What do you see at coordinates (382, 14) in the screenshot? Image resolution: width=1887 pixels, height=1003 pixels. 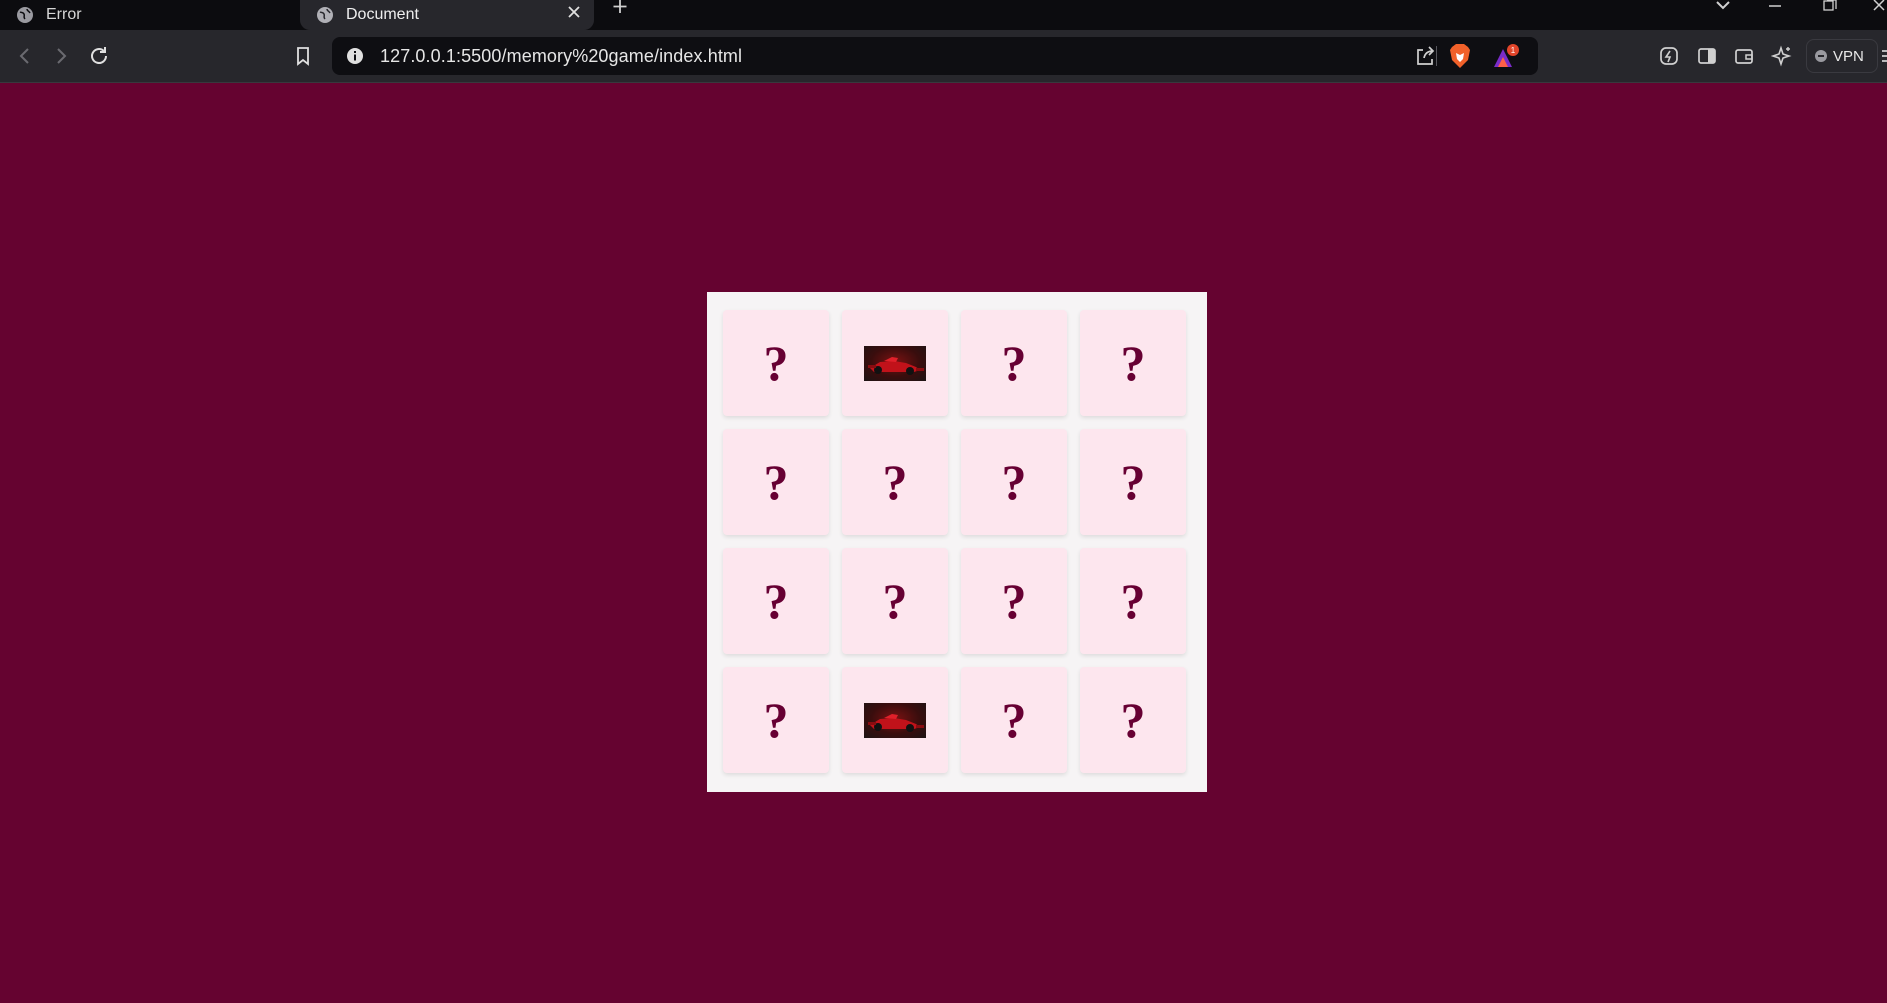 I see `tab-label: Document` at bounding box center [382, 14].